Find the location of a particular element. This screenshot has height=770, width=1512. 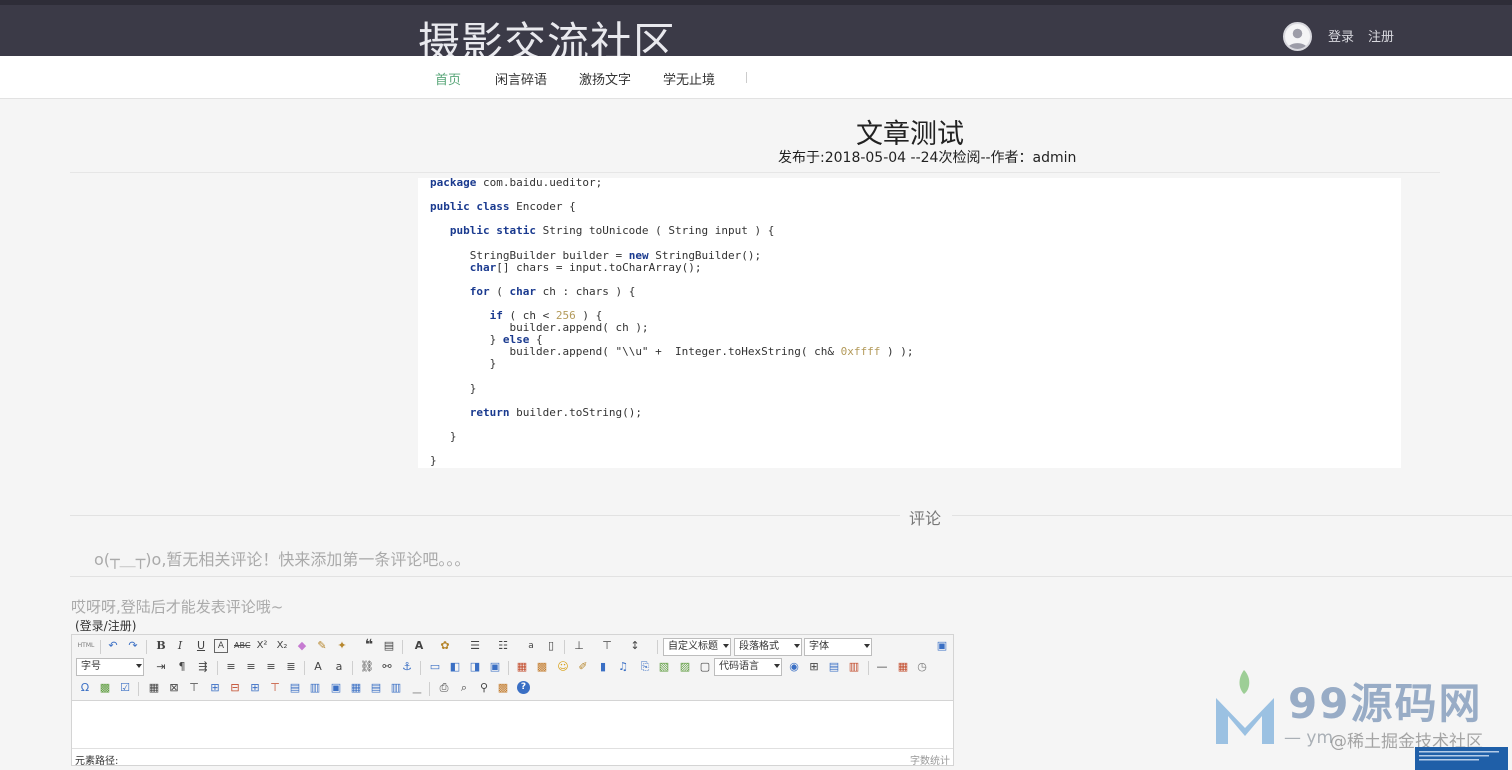

to-uppercase-icon: A is located at coordinates (318, 667).